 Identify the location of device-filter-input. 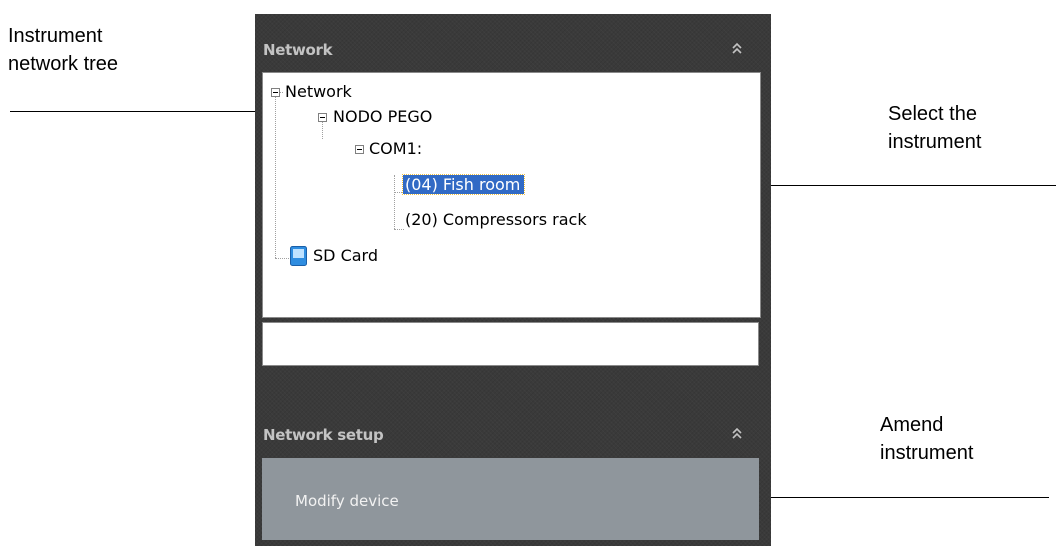
(510, 344).